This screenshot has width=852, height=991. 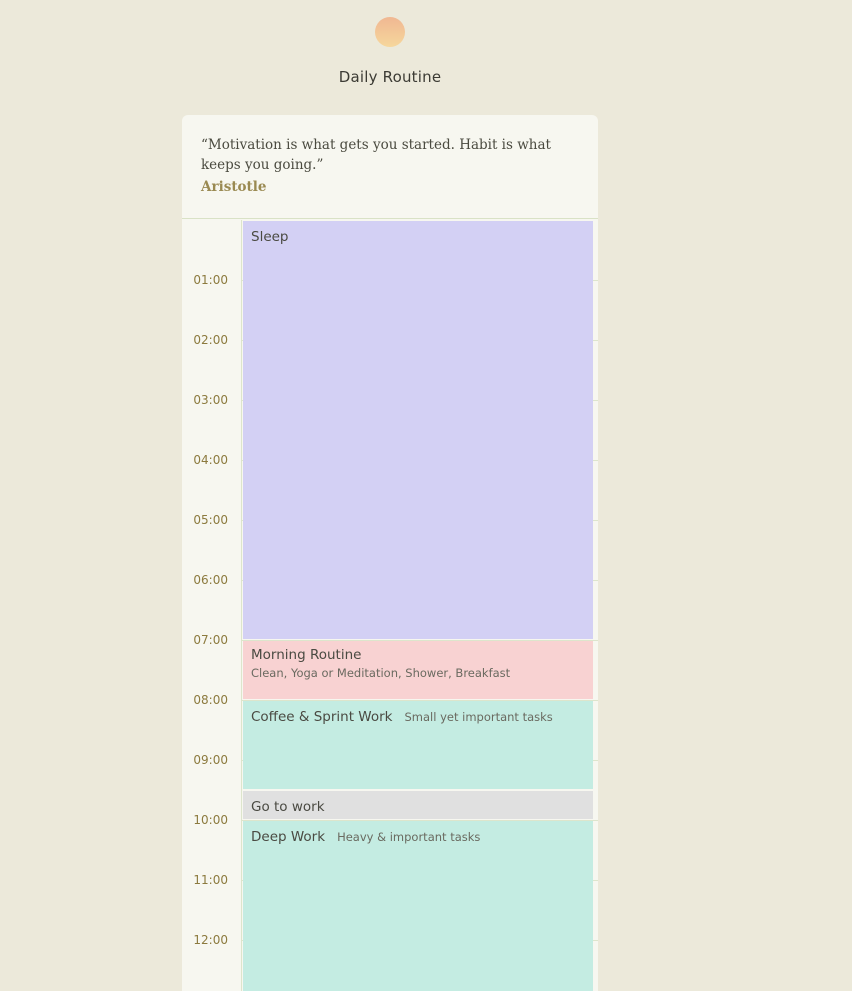 What do you see at coordinates (210, 760) in the screenshot?
I see `time-label: 09:00` at bounding box center [210, 760].